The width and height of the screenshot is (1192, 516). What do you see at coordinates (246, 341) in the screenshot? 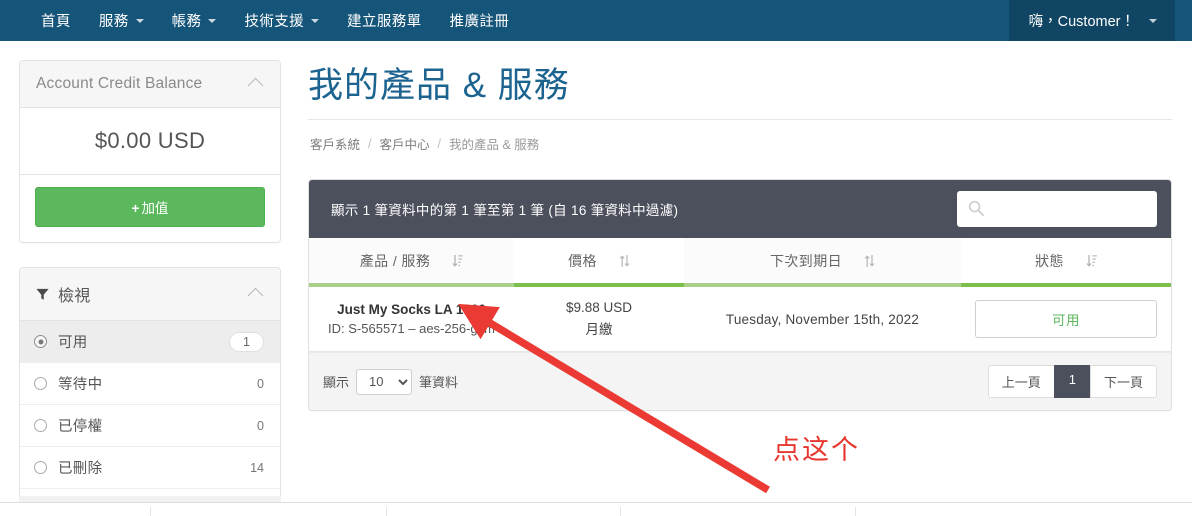
I see `filter-item-count: 1` at bounding box center [246, 341].